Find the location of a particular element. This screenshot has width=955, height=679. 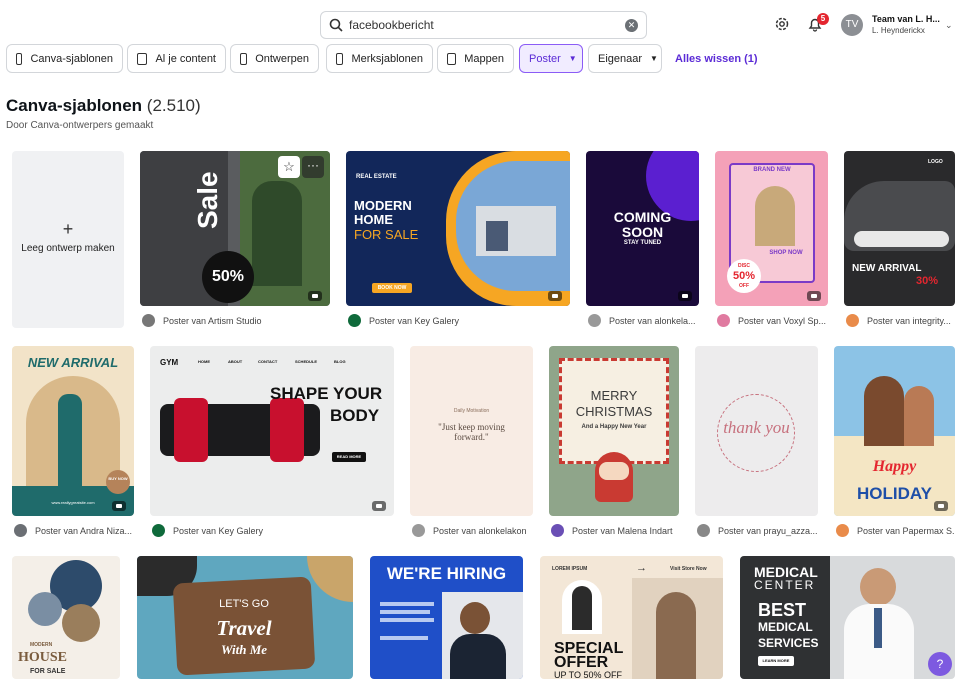

filter-poster: Poster ▼ is located at coordinates (551, 58).